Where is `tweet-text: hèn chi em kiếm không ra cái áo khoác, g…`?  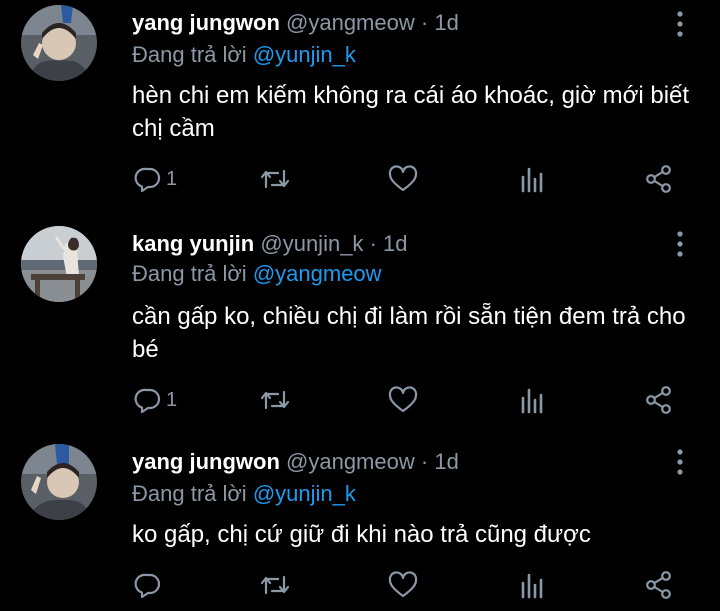 tweet-text: hèn chi em kiếm không ra cái áo khoác, g… is located at coordinates (411, 112).